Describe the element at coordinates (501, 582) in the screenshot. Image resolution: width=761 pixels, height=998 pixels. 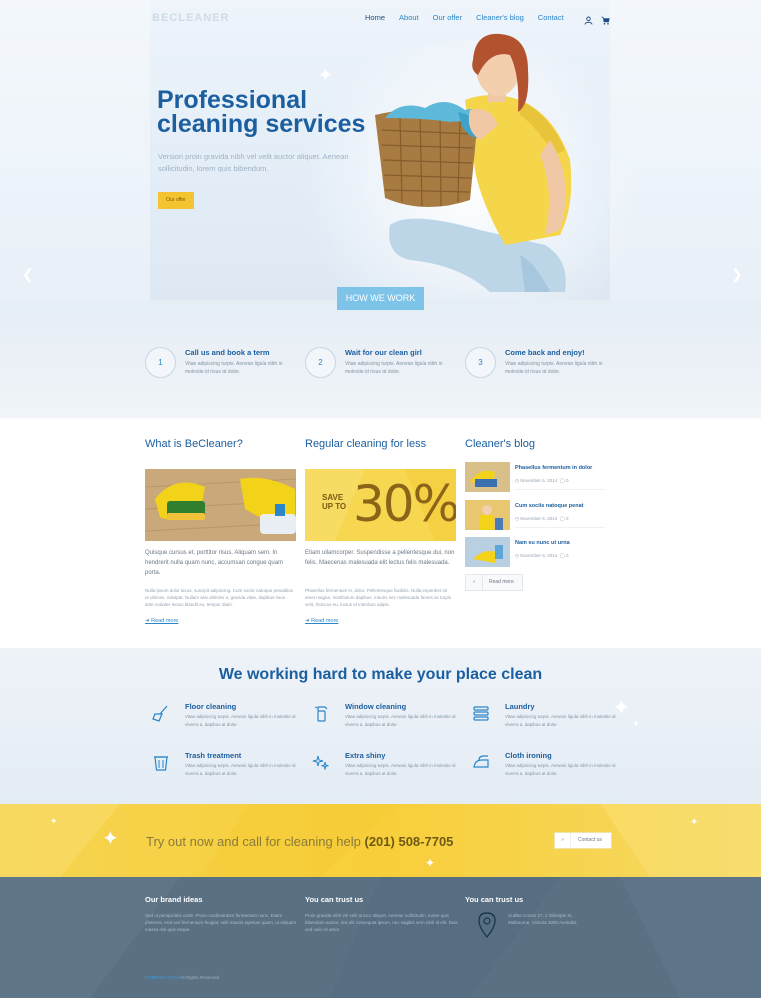
I see `button-label: Read more` at that location.